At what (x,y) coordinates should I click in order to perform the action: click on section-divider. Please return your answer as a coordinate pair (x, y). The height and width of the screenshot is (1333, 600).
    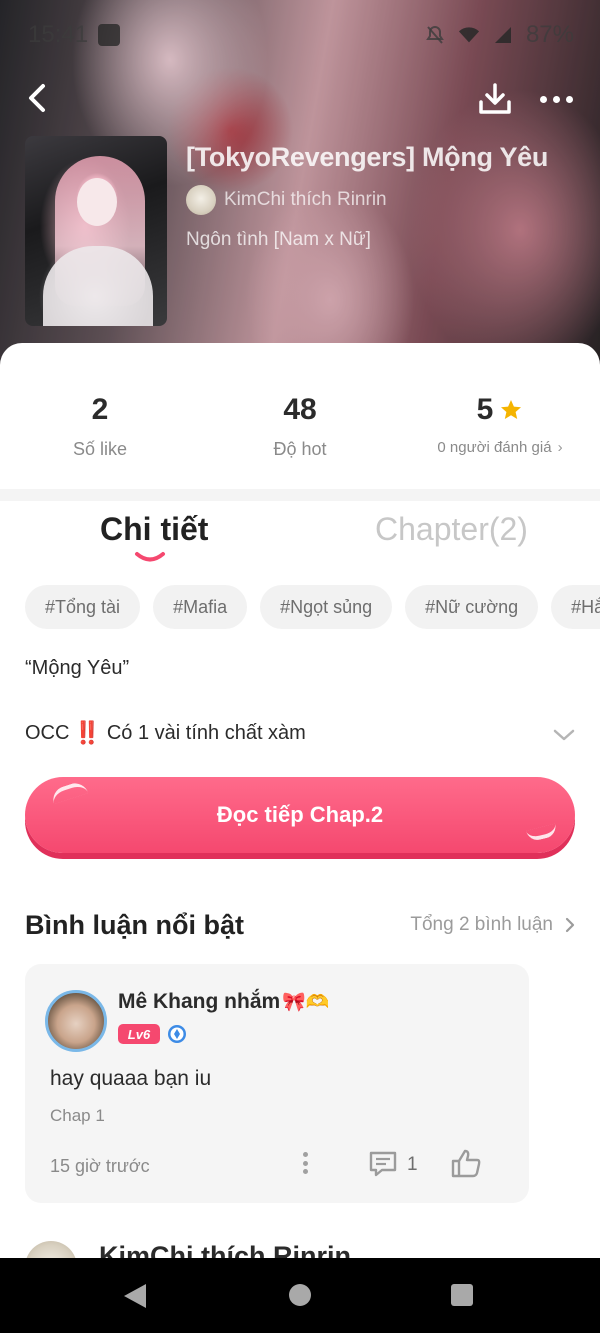
    Looking at the image, I should click on (300, 495).